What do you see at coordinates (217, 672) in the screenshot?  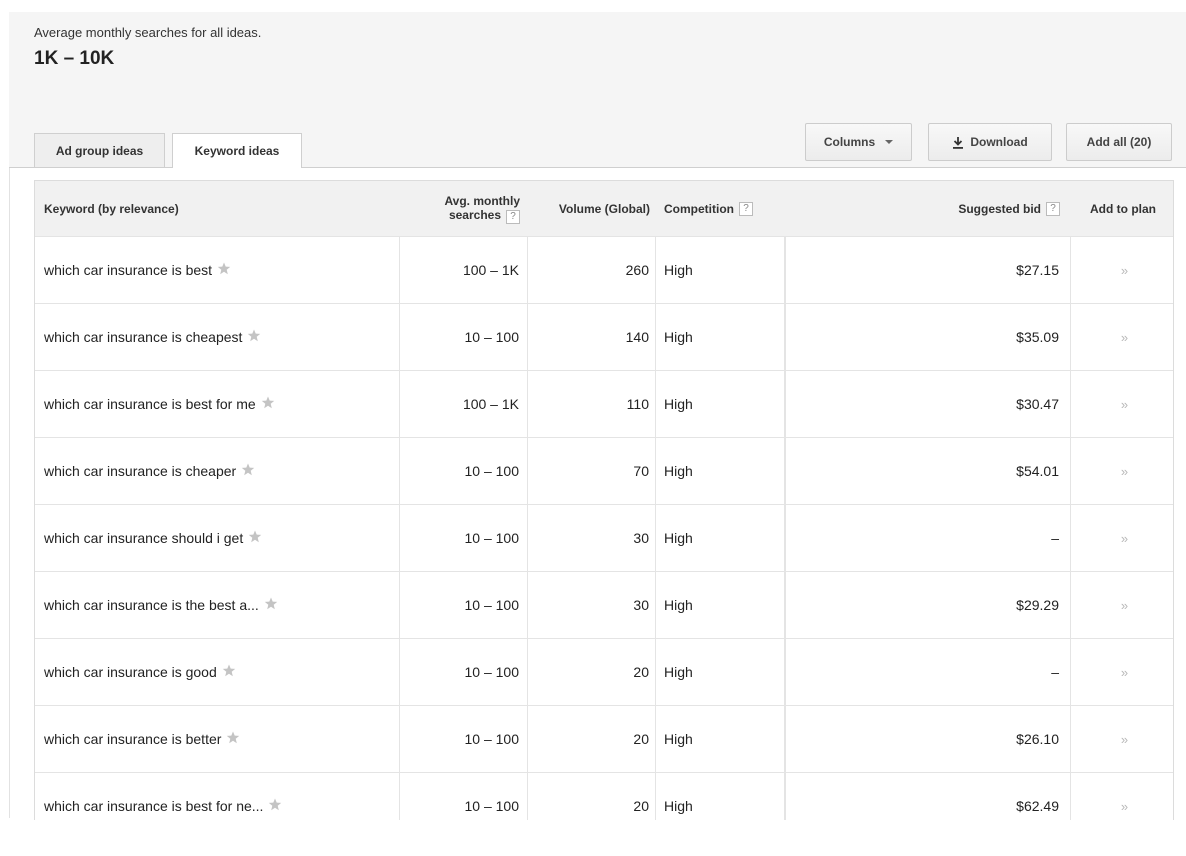 I see `keyword-cell: which car insurance is good` at bounding box center [217, 672].